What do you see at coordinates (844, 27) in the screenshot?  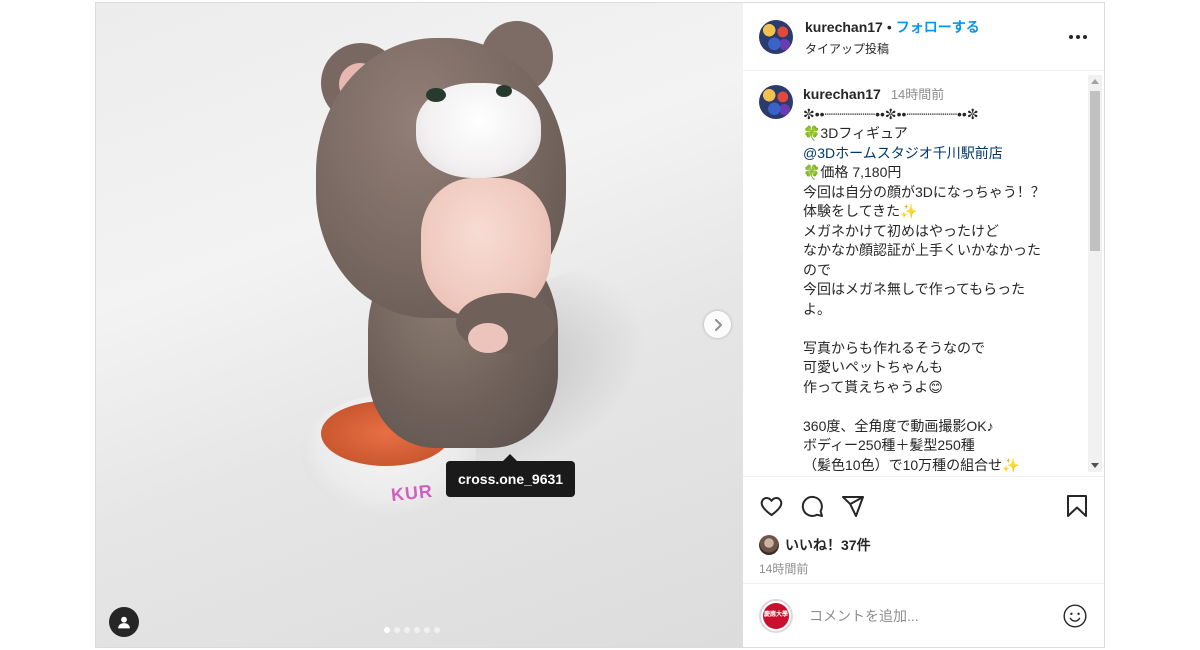 I see `author-username: kurechan17` at bounding box center [844, 27].